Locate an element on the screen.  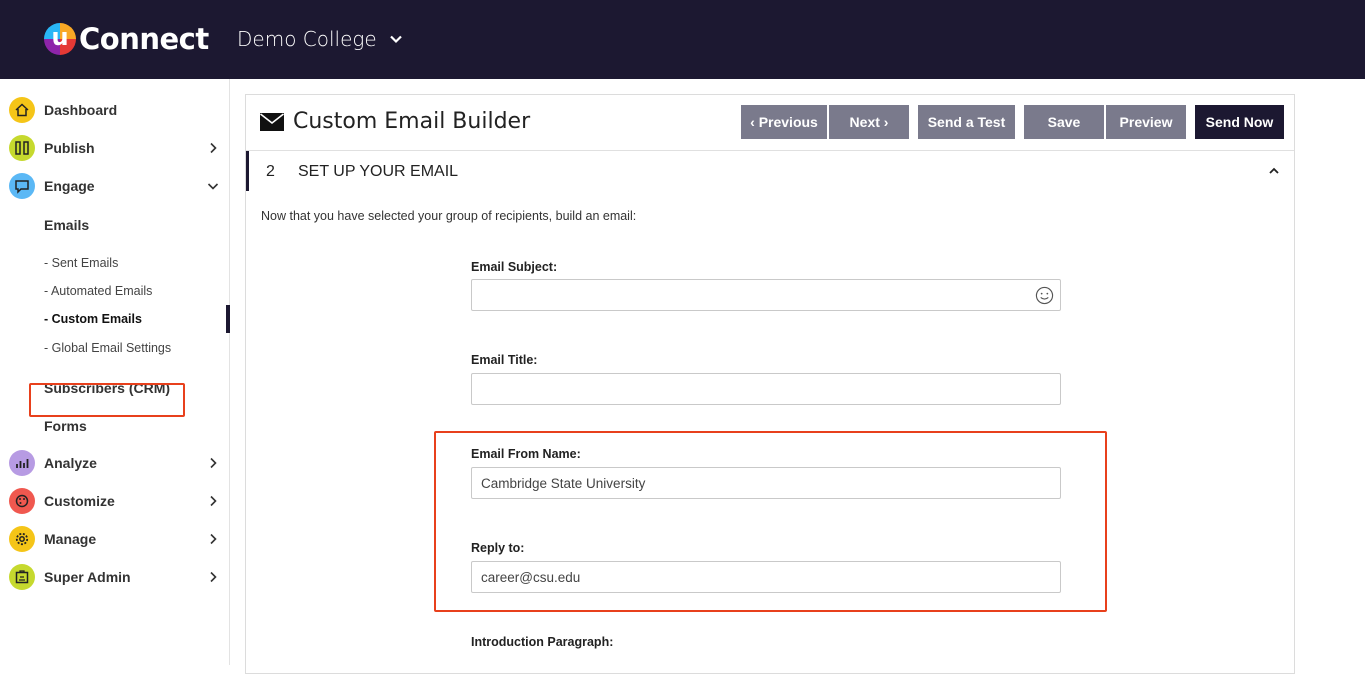
envelope-icon is located at coordinates (272, 121).